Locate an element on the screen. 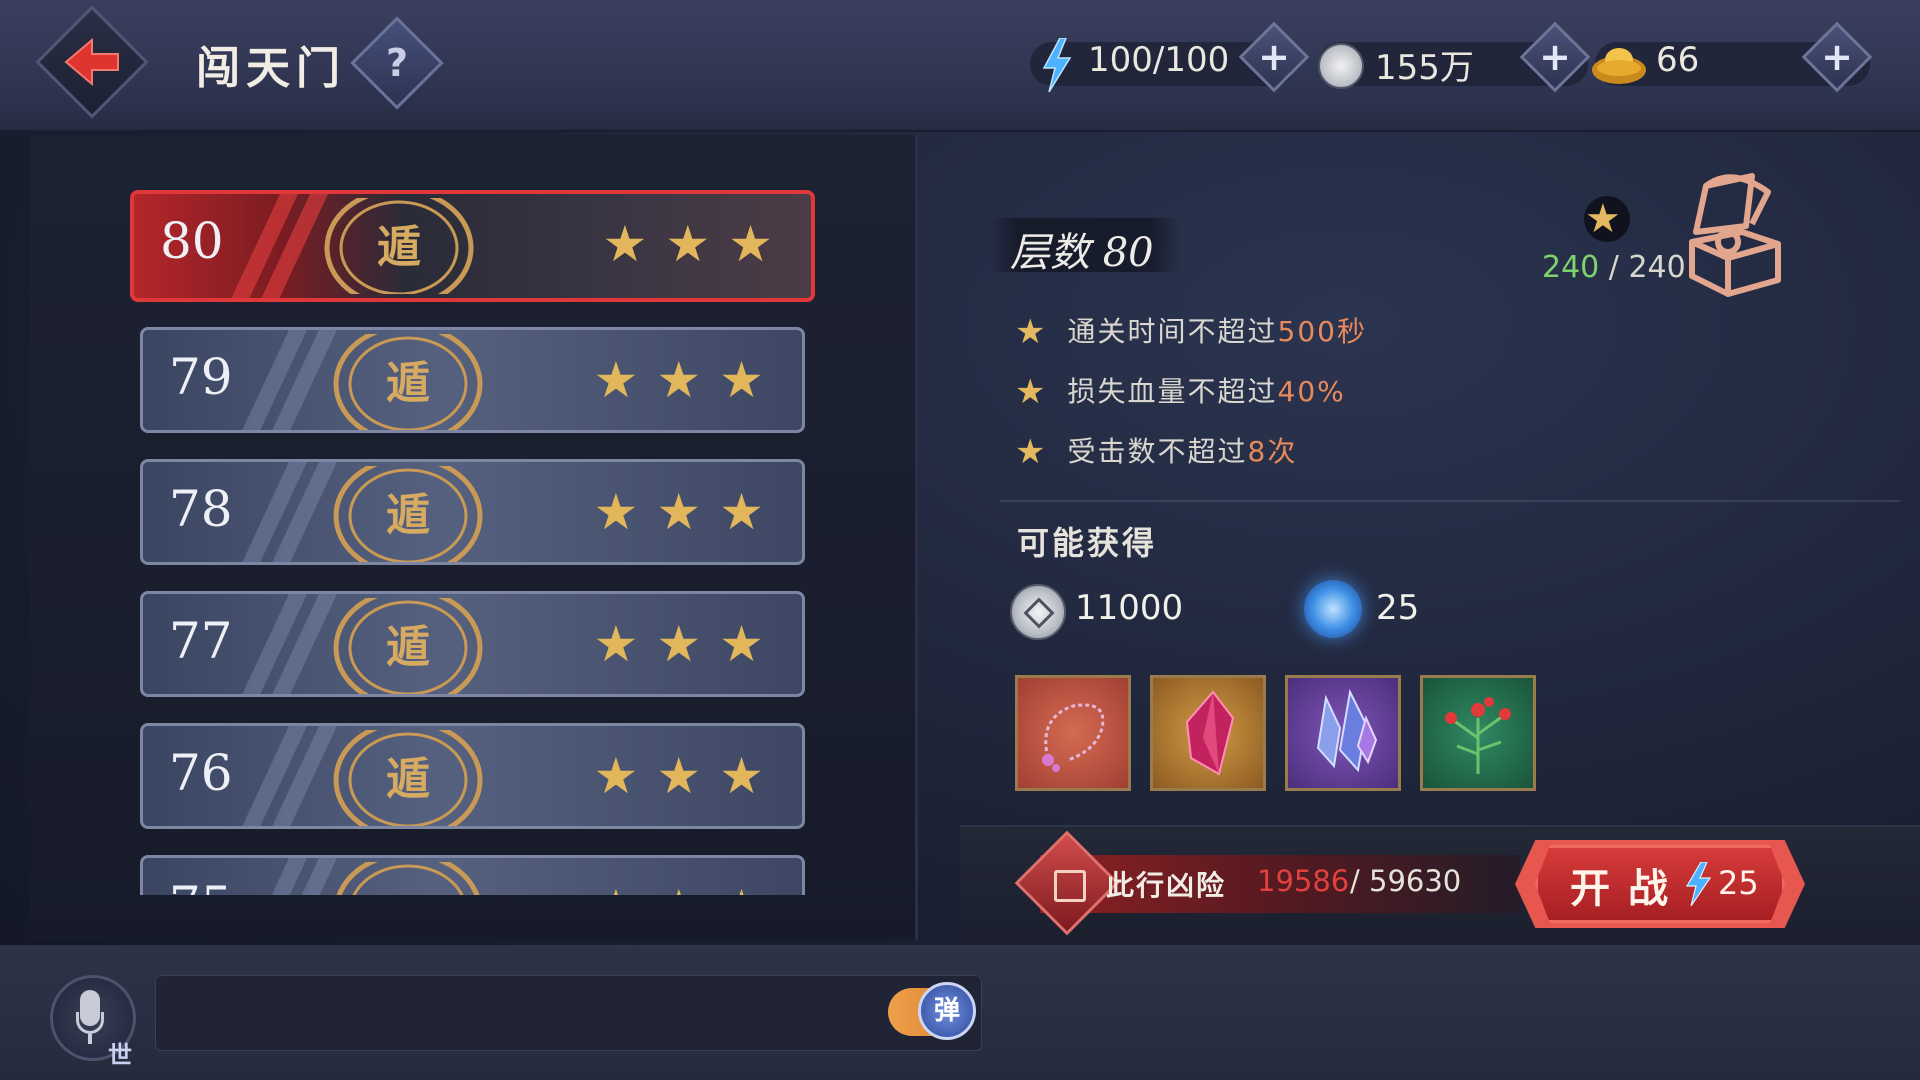  level-card-76: 76 遁 ★★★ is located at coordinates (472, 776).